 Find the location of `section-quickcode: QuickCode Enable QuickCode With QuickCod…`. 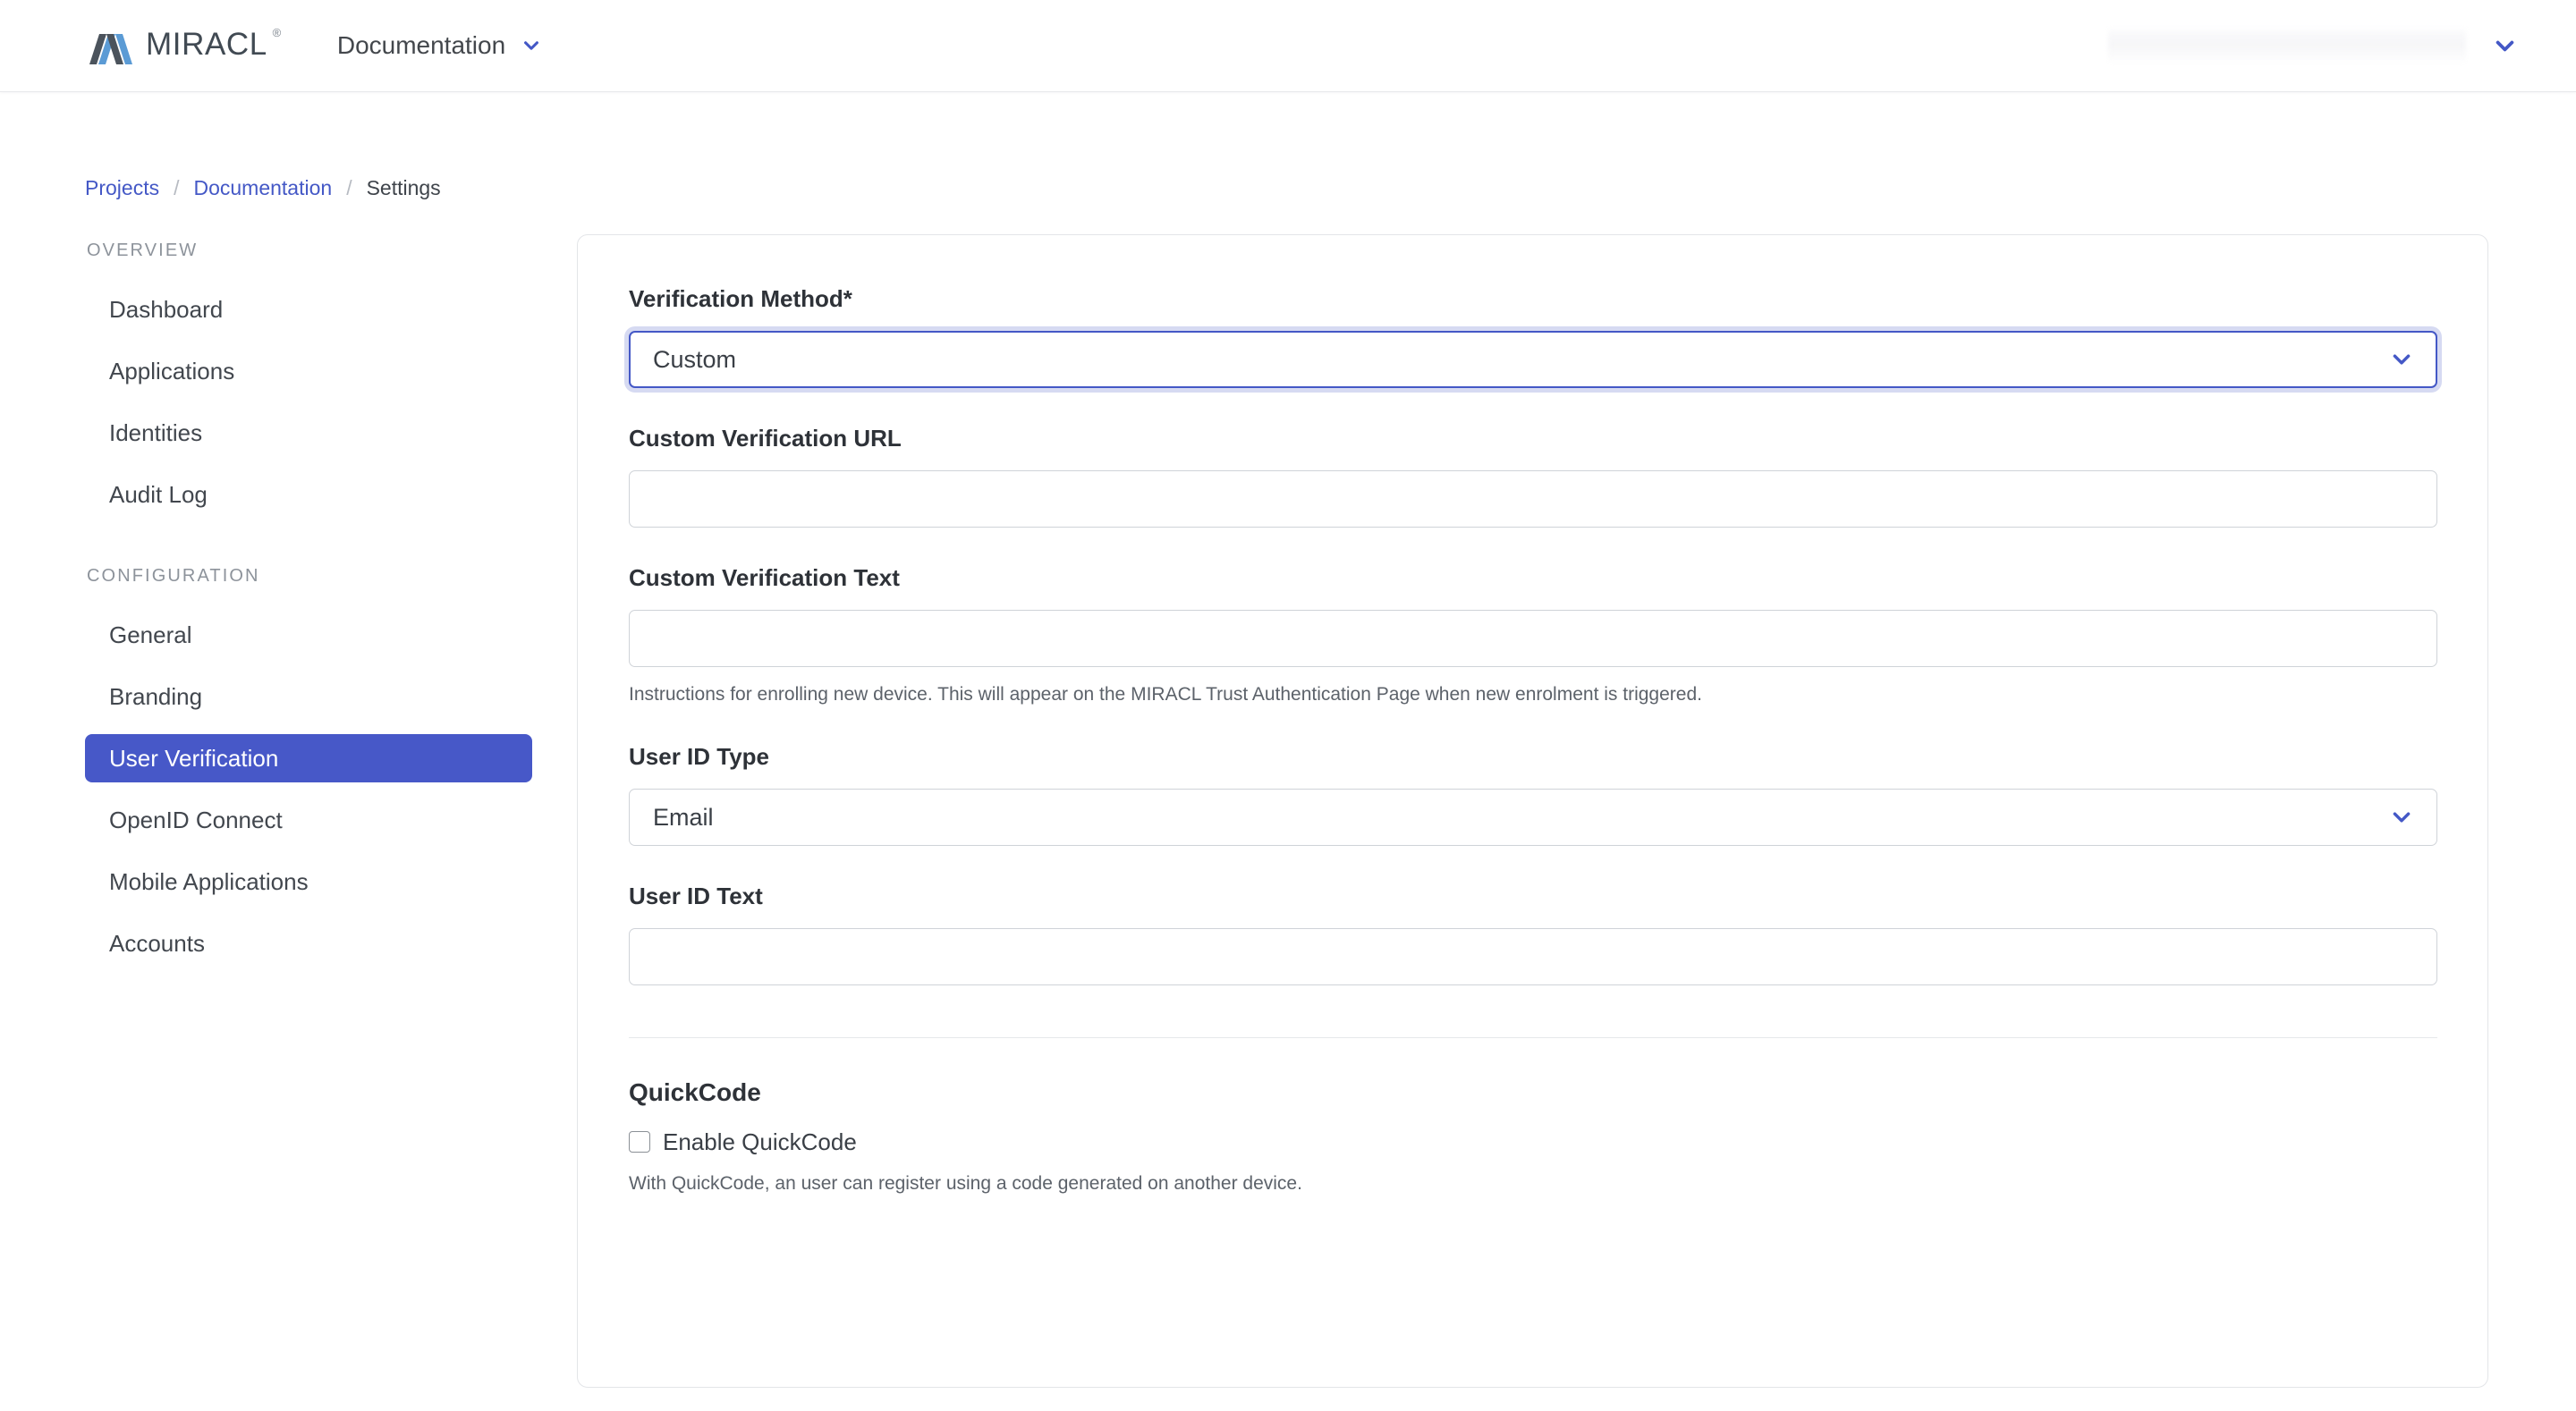

section-quickcode: QuickCode Enable QuickCode With QuickCod… is located at coordinates (1532, 1136).